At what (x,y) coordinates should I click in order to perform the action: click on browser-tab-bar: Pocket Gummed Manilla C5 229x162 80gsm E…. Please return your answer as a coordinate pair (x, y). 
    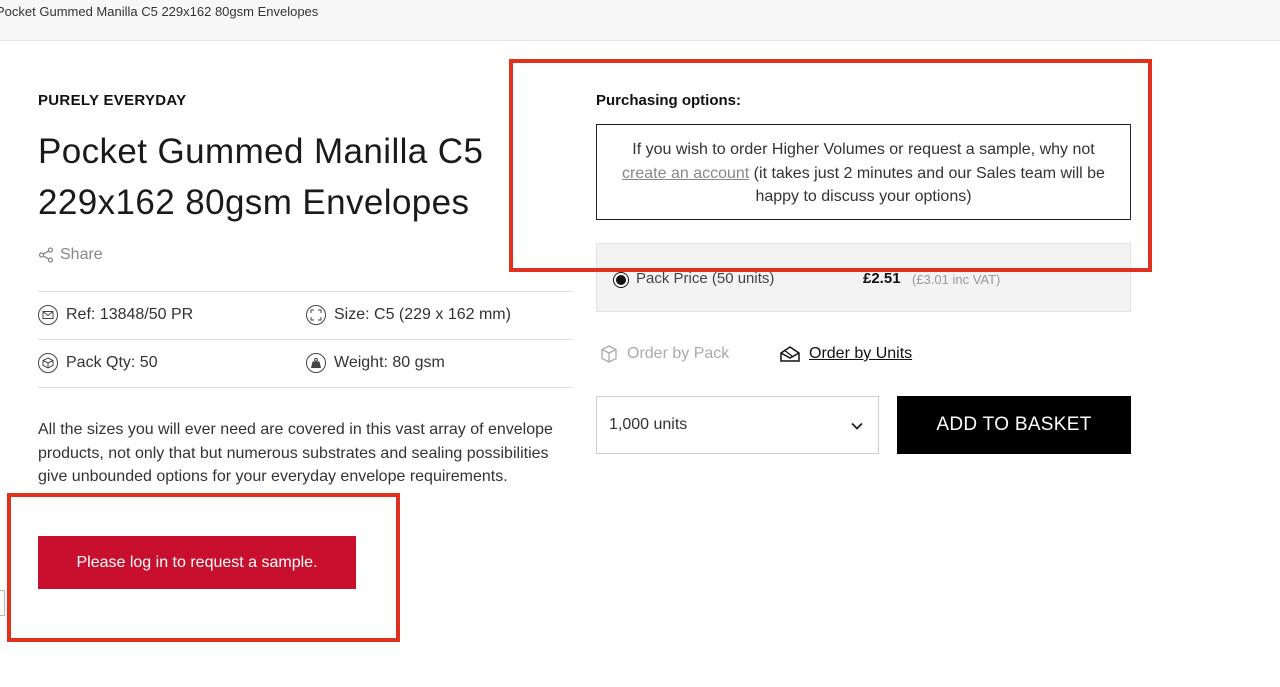
    Looking at the image, I should click on (640, 20).